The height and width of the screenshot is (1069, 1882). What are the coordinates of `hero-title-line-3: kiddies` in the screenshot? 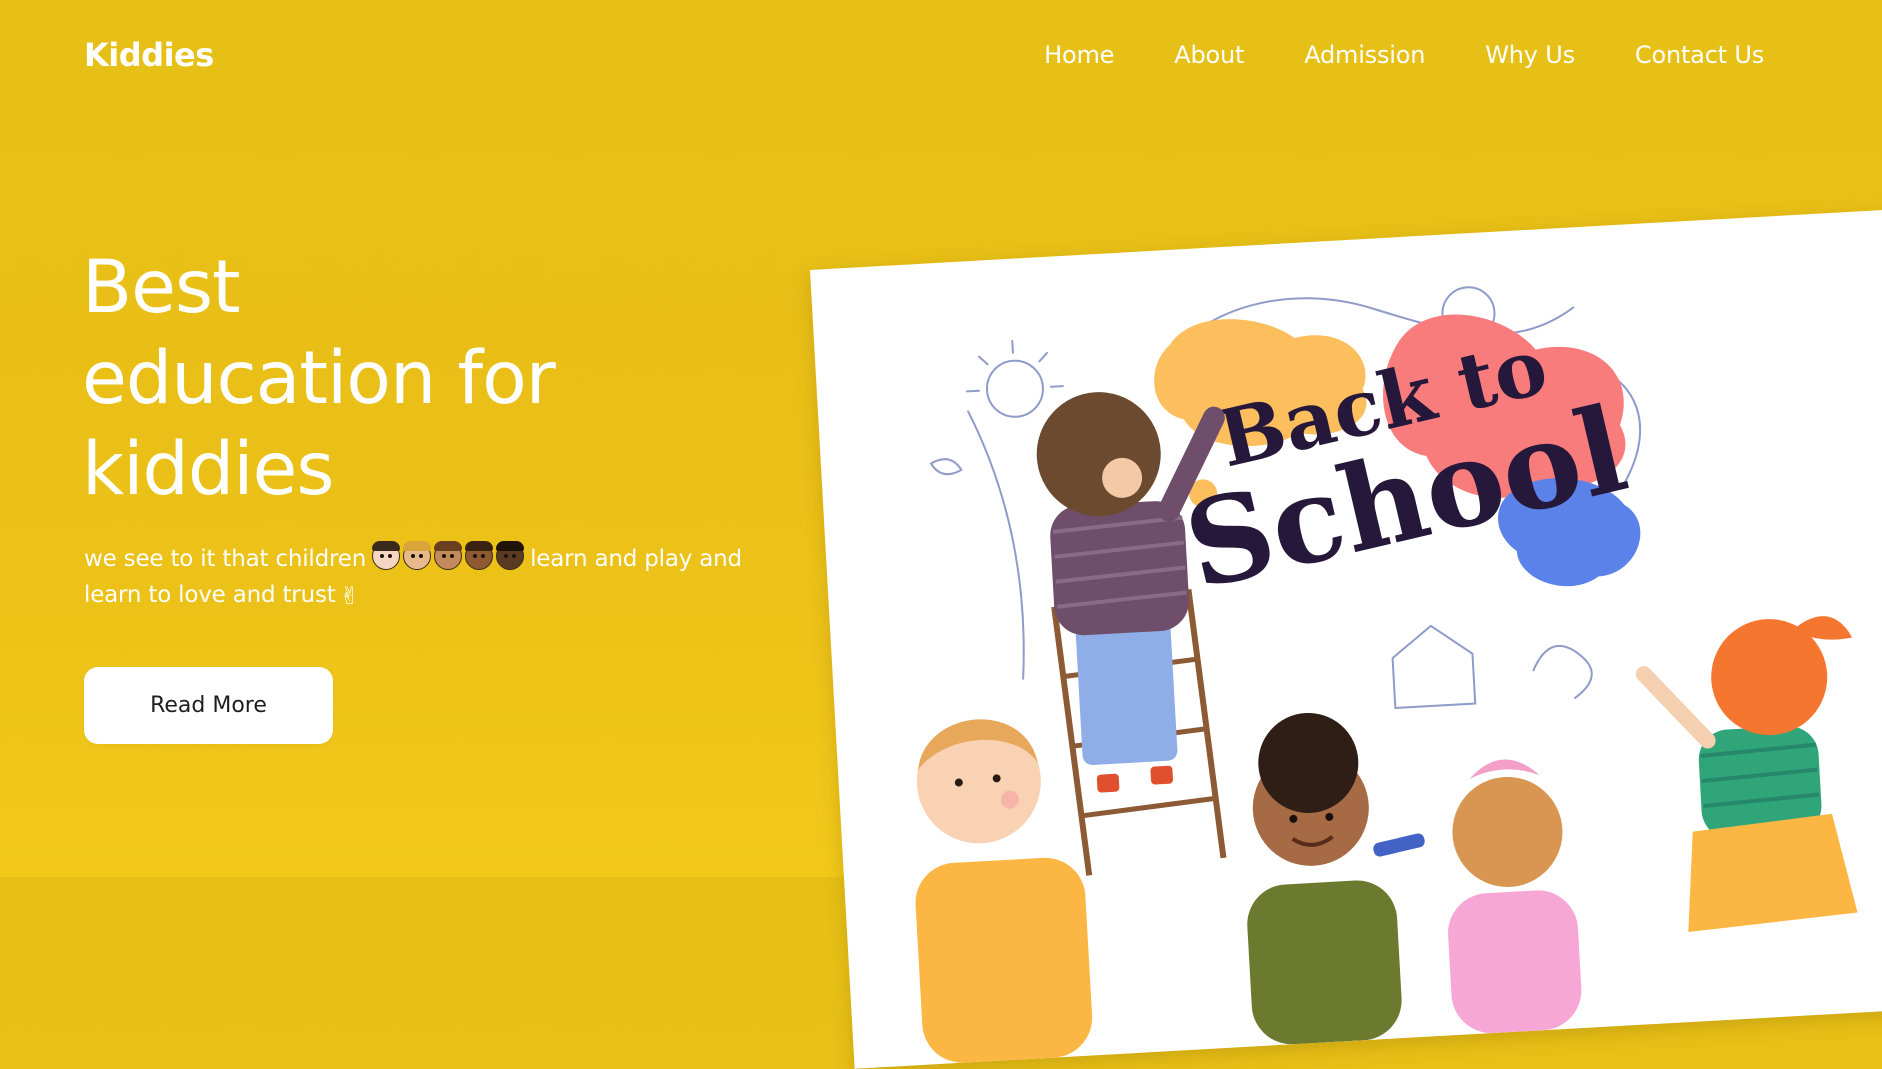 It's located at (208, 469).